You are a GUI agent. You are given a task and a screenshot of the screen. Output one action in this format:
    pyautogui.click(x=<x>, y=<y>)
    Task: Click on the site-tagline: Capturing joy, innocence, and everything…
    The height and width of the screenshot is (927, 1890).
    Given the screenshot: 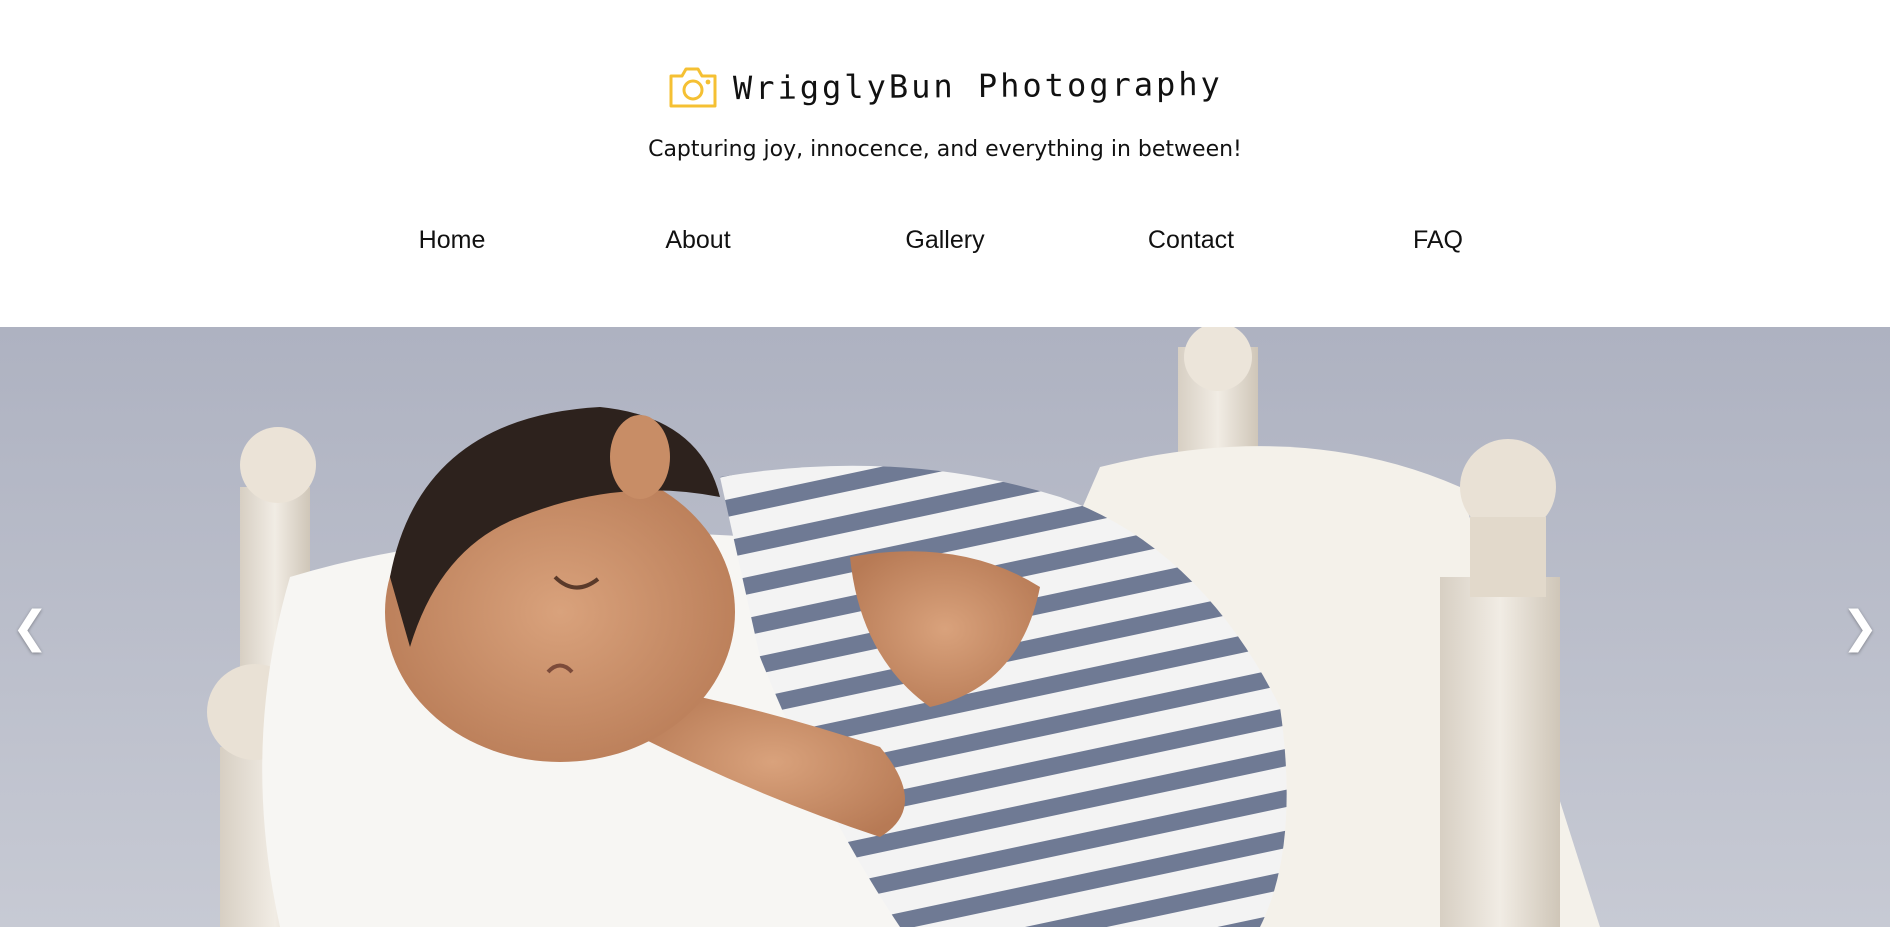 What is the action you would take?
    pyautogui.click(x=945, y=149)
    